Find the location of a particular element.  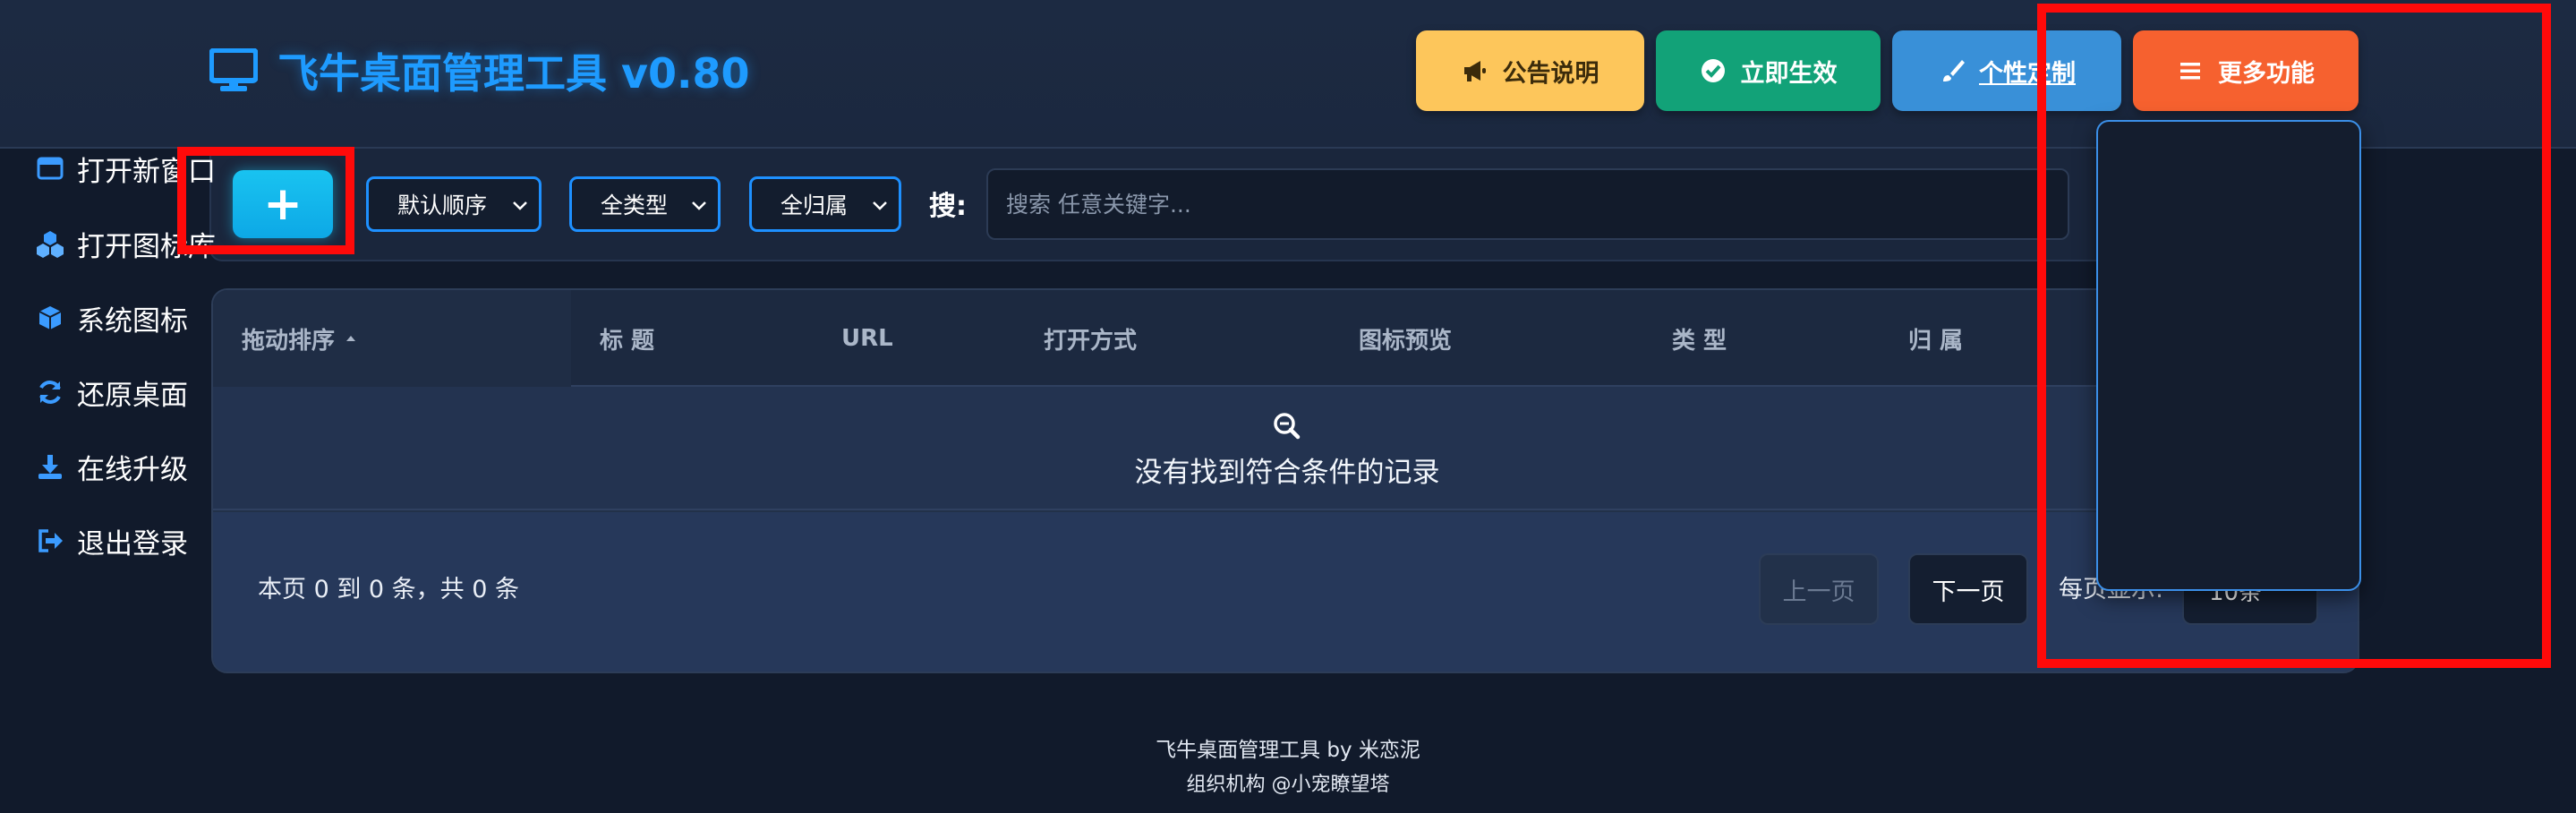

prev-page-button: 上一页 is located at coordinates (1819, 589).